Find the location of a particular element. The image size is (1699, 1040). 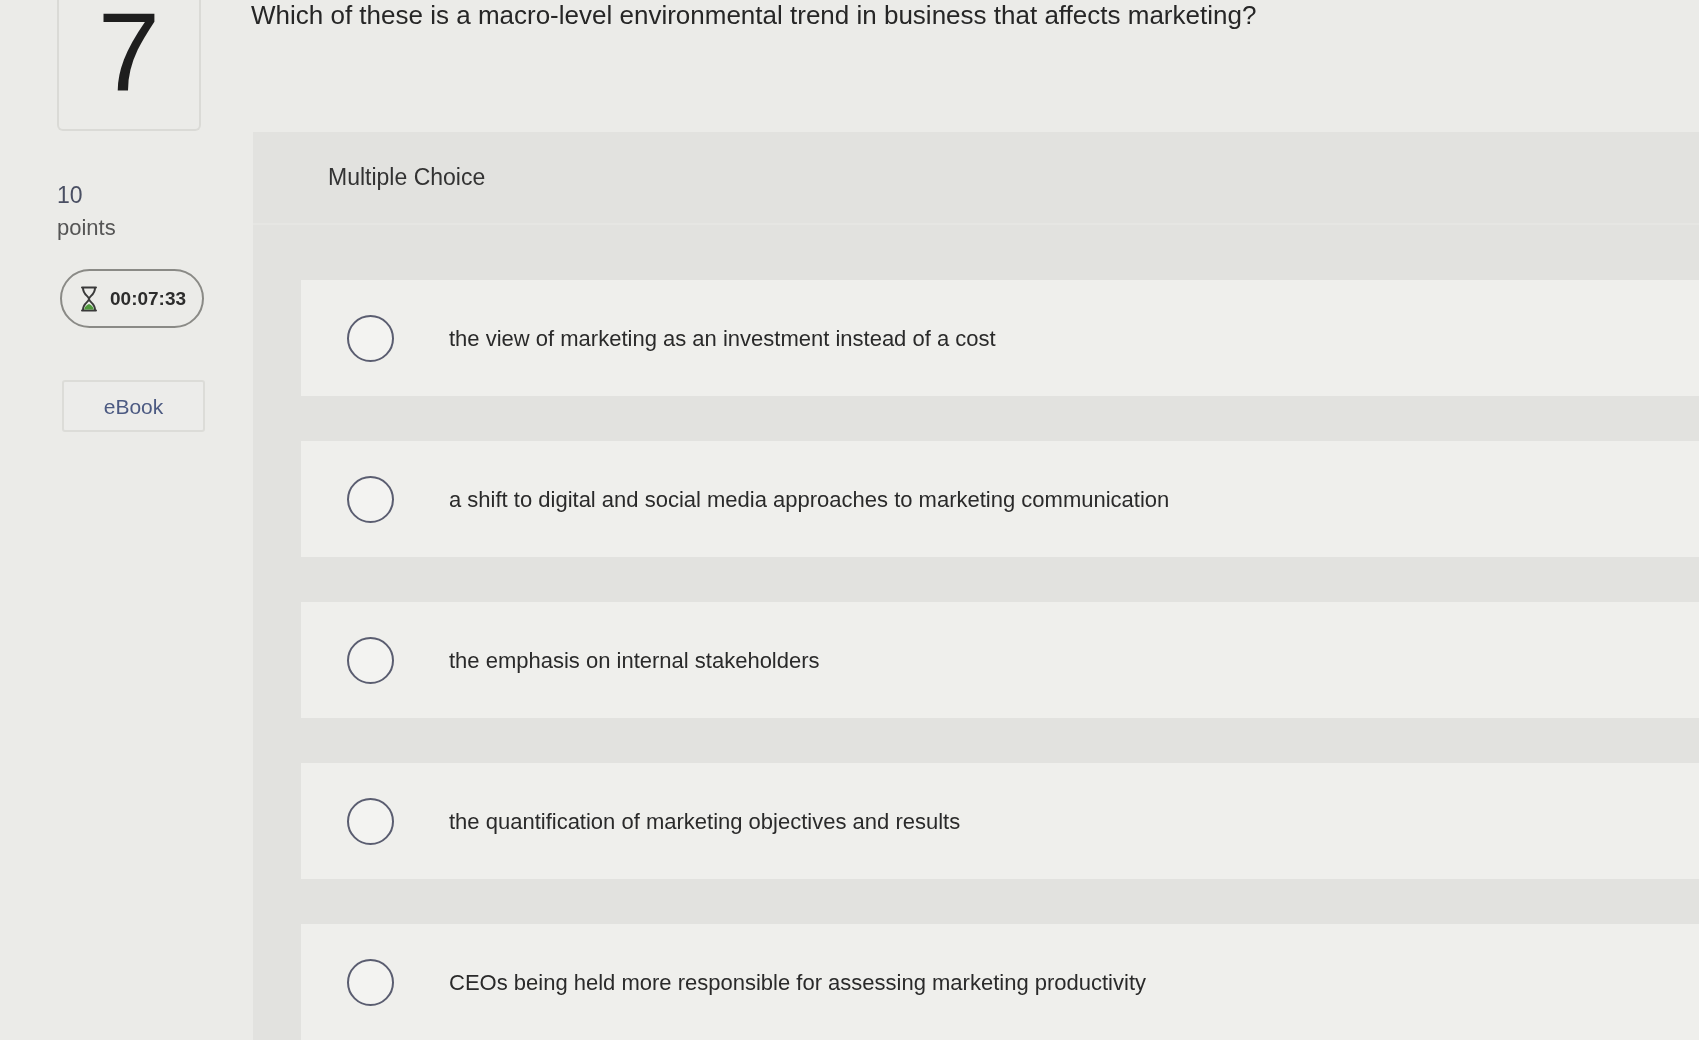

answer-option: the emphasis on internal stakeholders is located at coordinates (1000, 660).